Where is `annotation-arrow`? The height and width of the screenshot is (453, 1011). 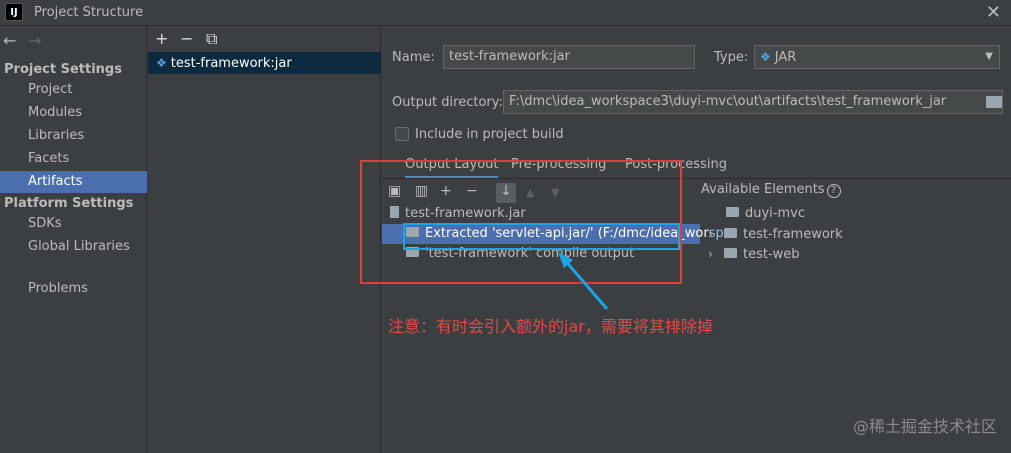
annotation-arrow is located at coordinates (583, 281).